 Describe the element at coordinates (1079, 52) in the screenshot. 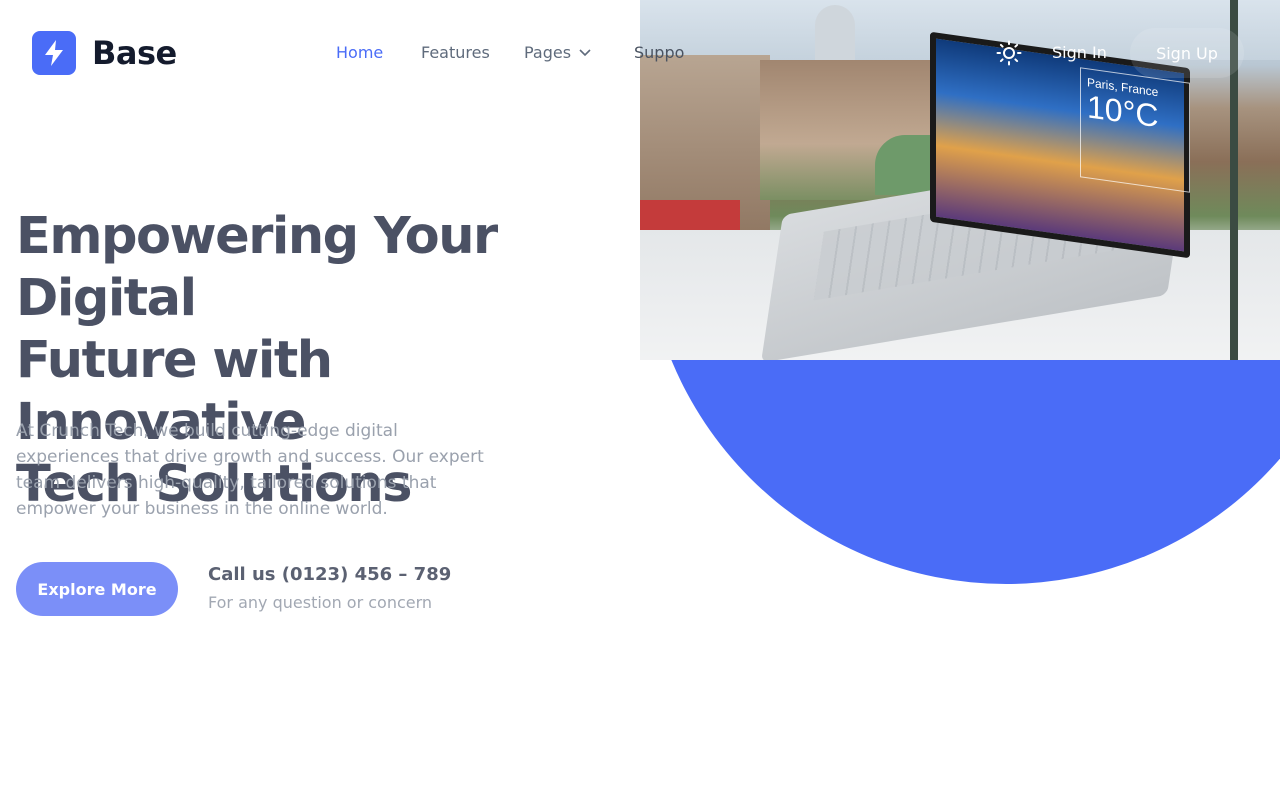

I see `sign-in-link: Sign In` at that location.